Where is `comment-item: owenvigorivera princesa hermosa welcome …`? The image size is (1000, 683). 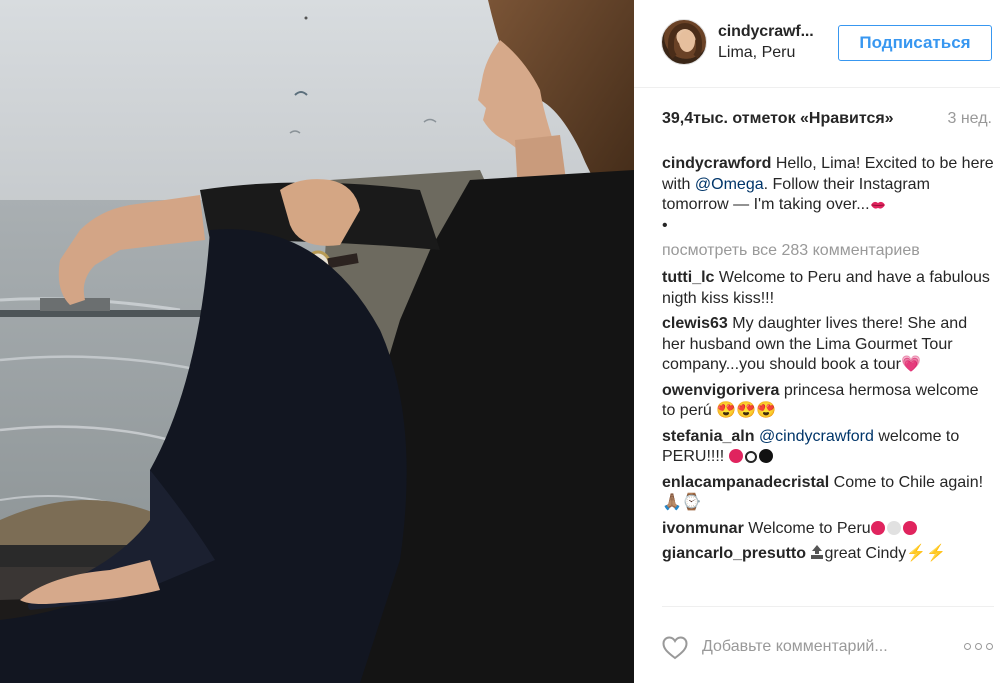 comment-item: owenvigorivera princesa hermosa welcome … is located at coordinates (828, 401).